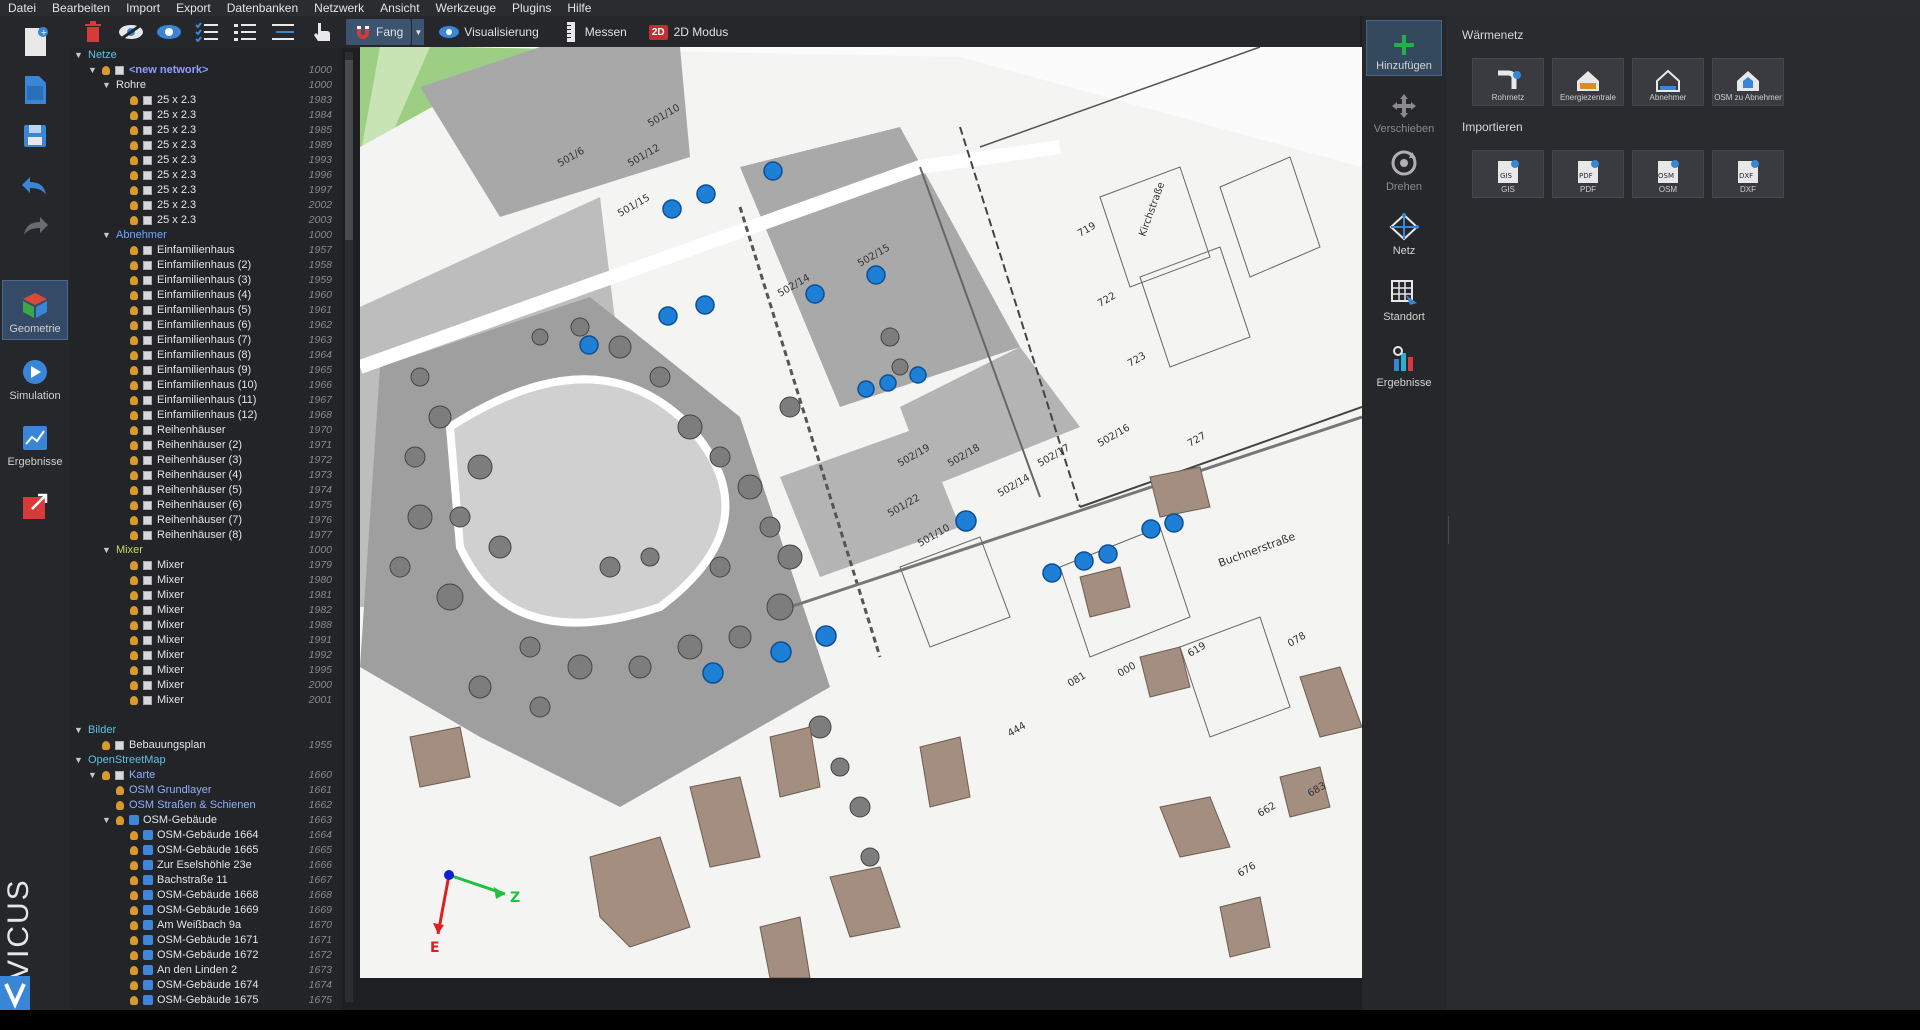 The image size is (1920, 1030). Describe the element at coordinates (206, 580) in the screenshot. I see `tree-row: Mixer 1980` at that location.